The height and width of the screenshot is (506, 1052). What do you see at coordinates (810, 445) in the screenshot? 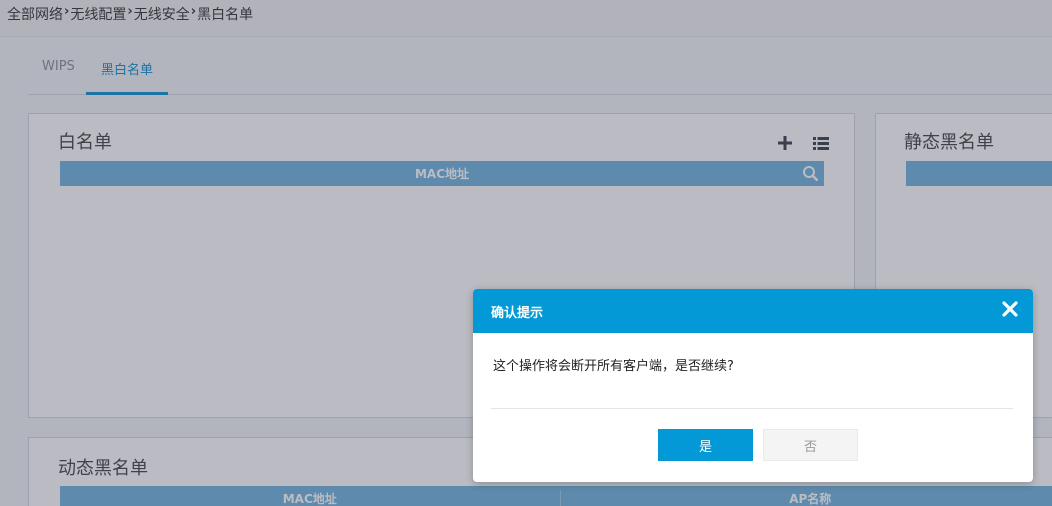
I see `confirm-no-button: 否` at bounding box center [810, 445].